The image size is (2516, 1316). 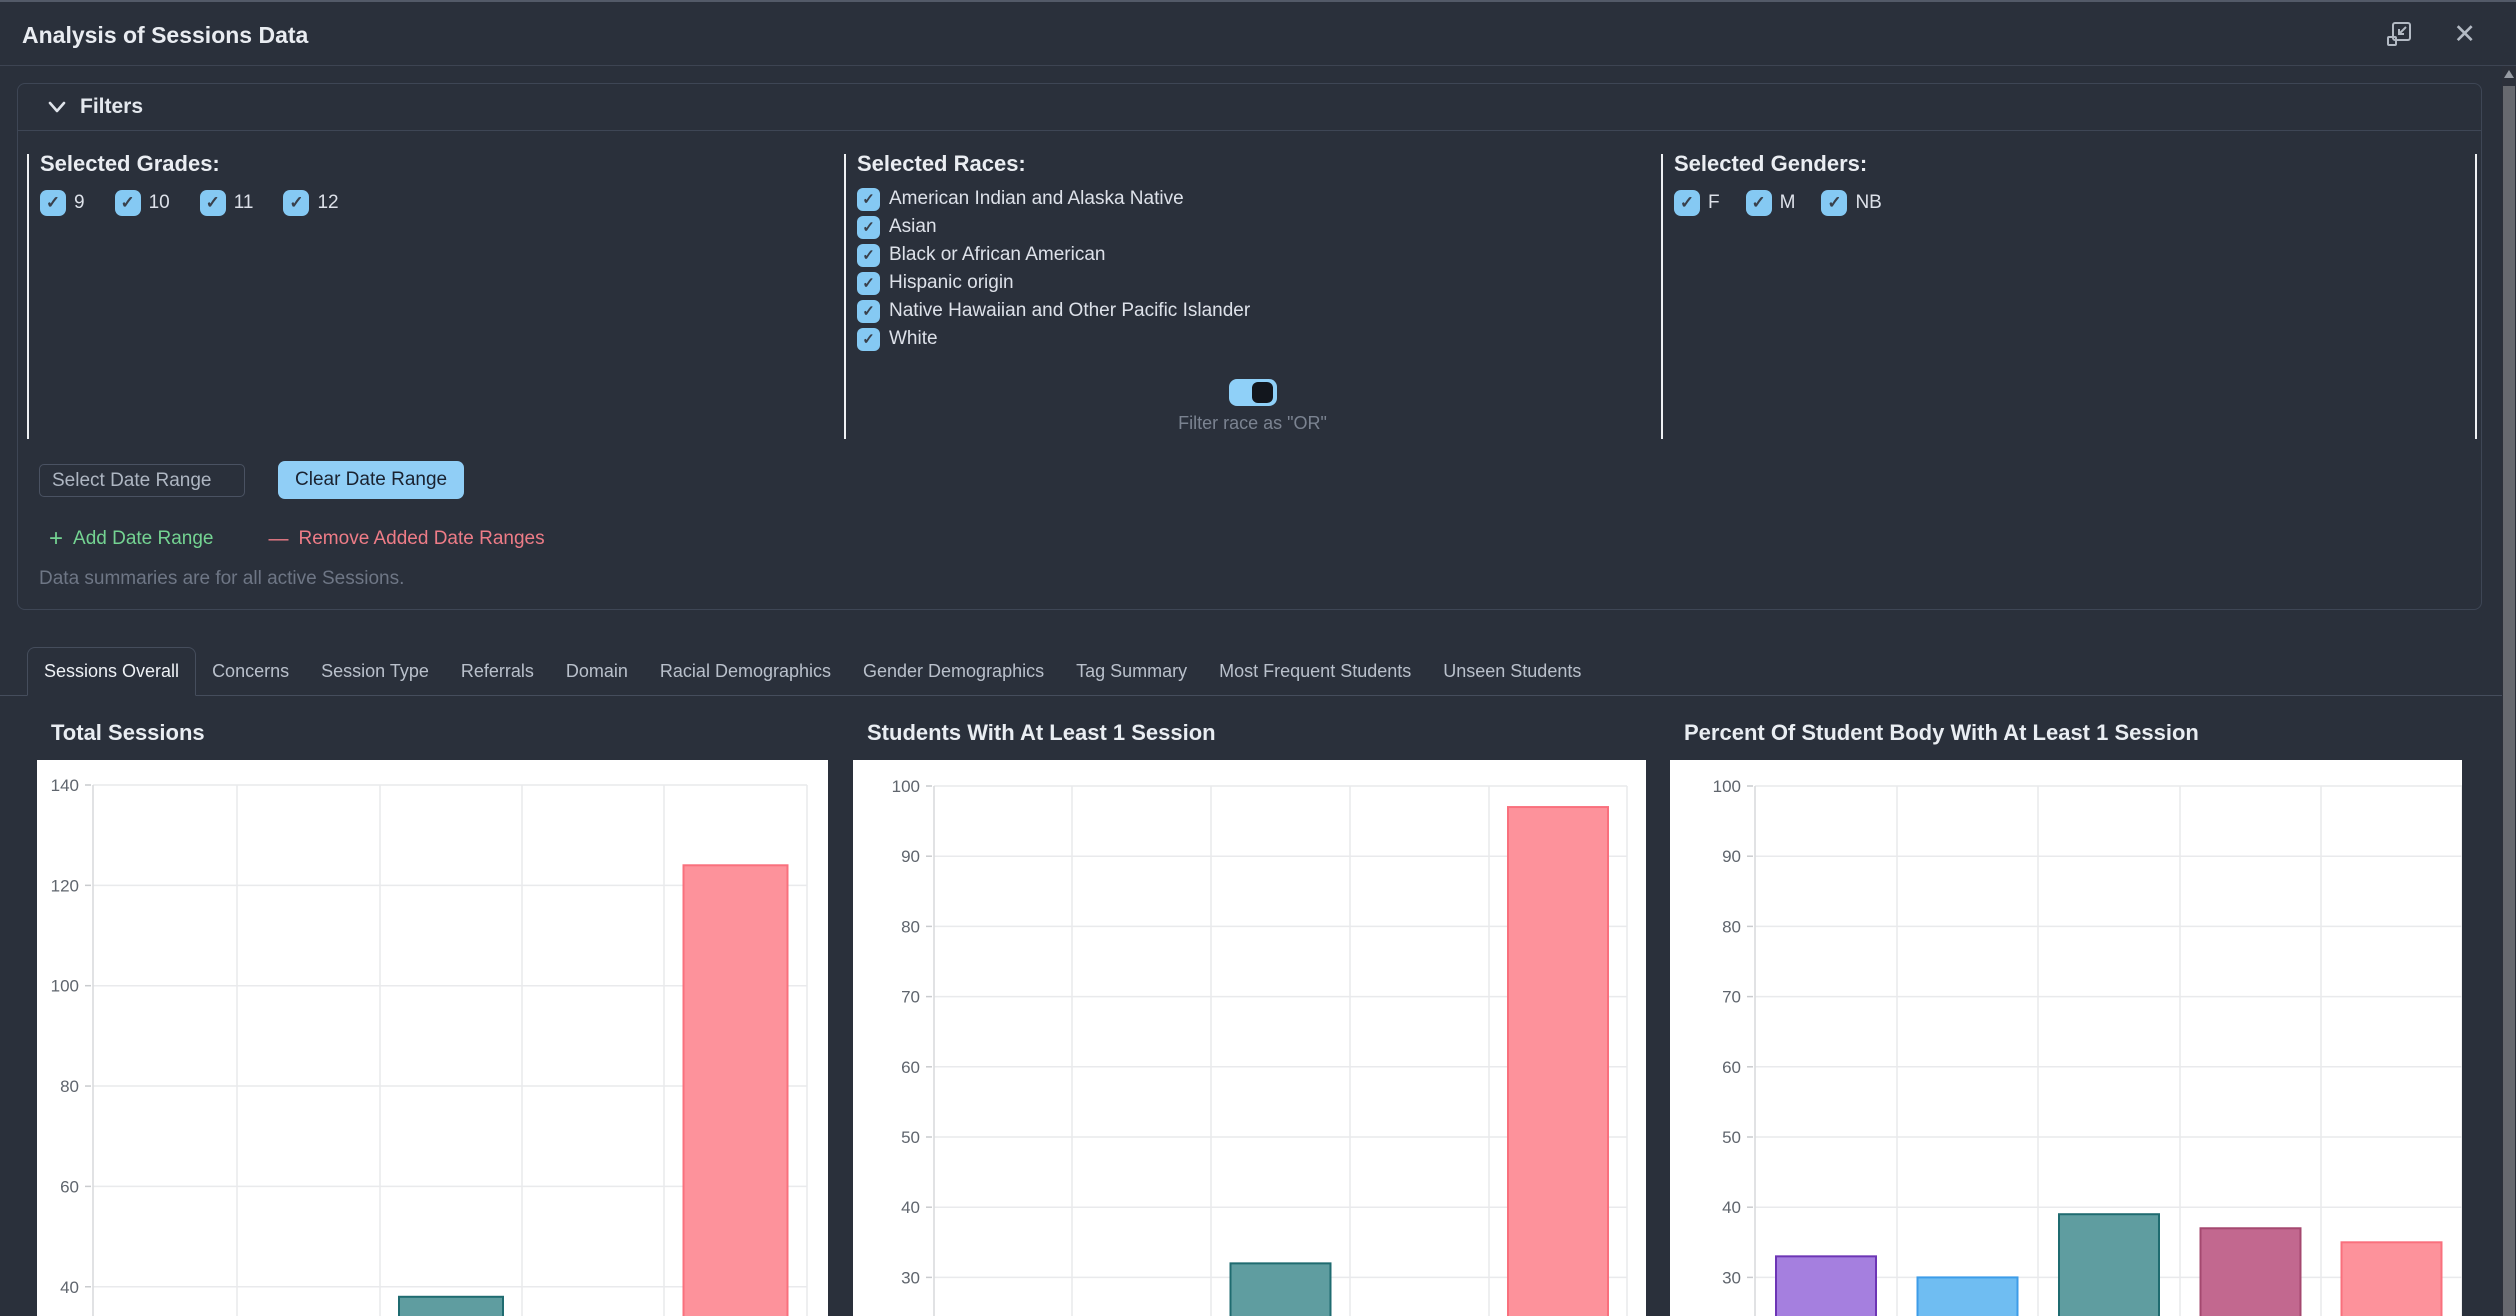 What do you see at coordinates (497, 671) in the screenshot?
I see `tab-referrals: Referrals` at bounding box center [497, 671].